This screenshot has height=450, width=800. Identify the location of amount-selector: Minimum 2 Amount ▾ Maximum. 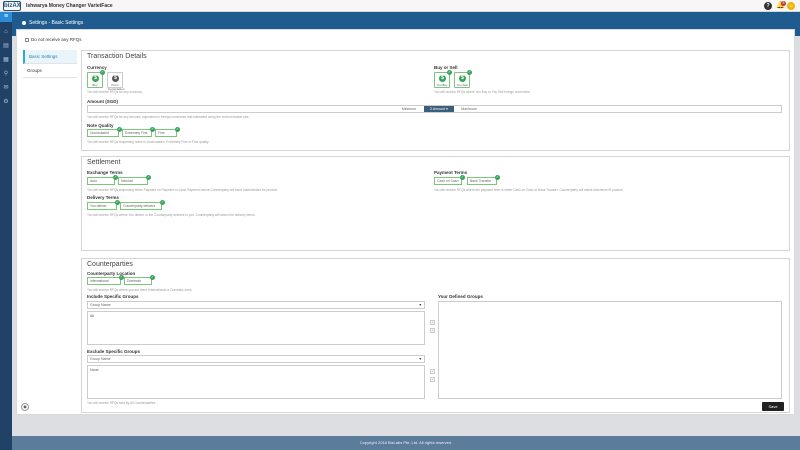
(434, 109).